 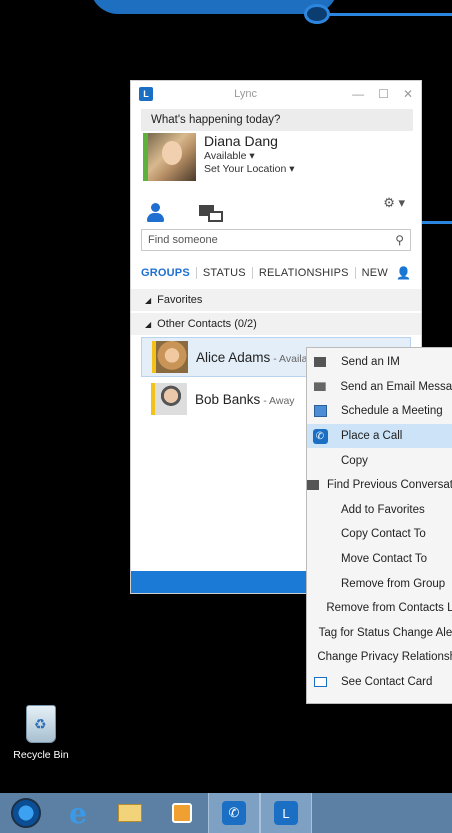 I want to click on tab-new: NEW, so click(x=375, y=273).